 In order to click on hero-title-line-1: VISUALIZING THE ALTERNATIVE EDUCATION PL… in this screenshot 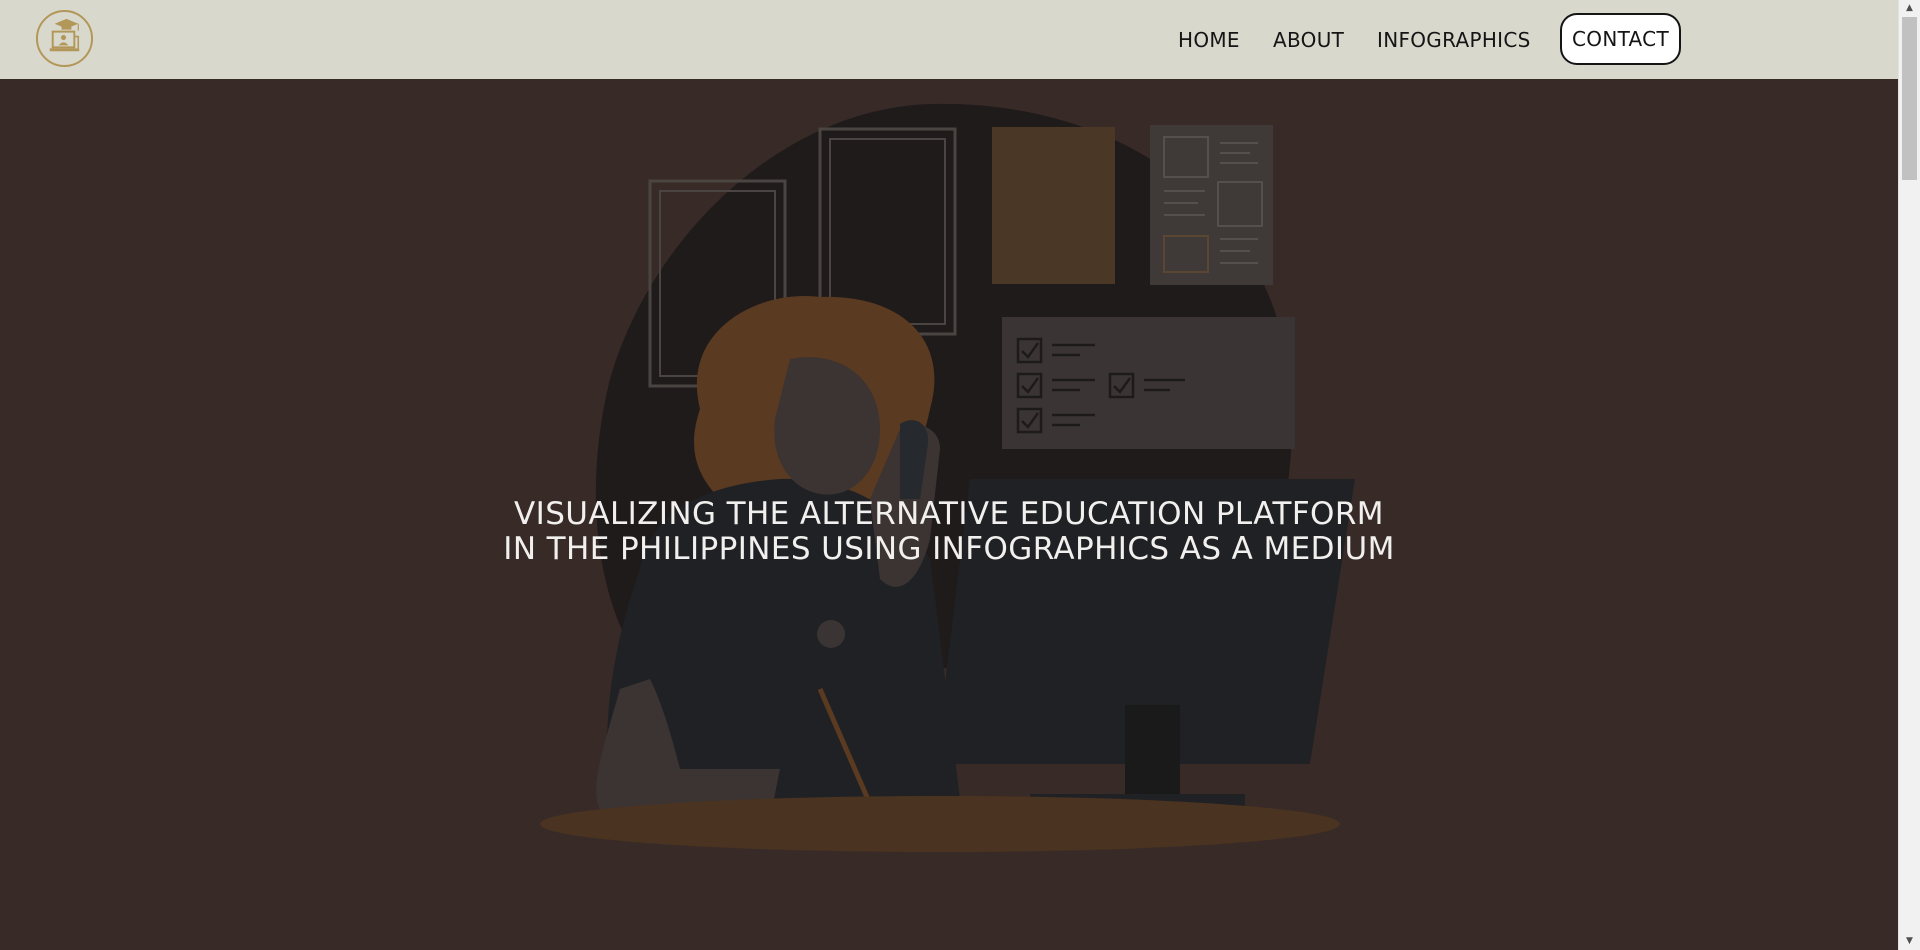, I will do `click(949, 514)`.